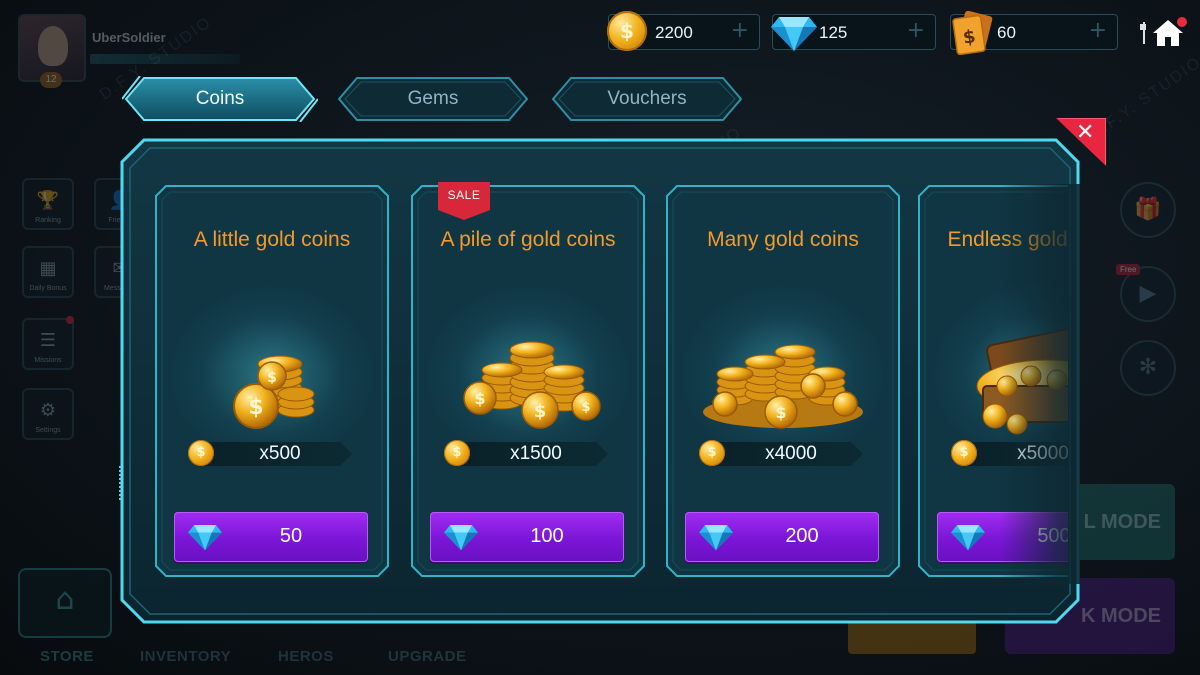  I want to click on player-name: UberSoldier, so click(129, 37).